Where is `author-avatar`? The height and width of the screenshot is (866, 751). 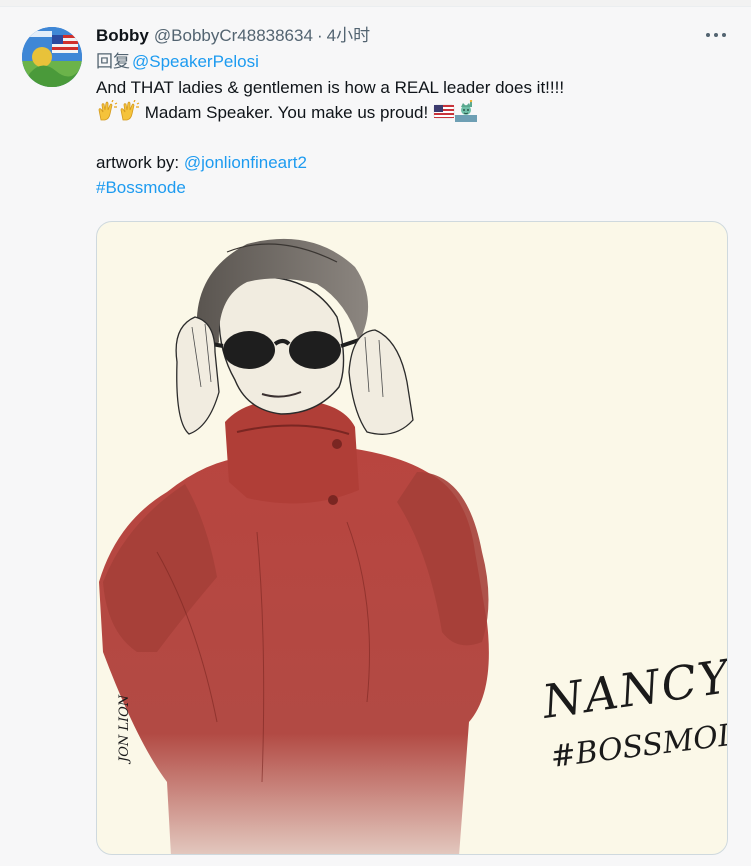
author-avatar is located at coordinates (52, 57).